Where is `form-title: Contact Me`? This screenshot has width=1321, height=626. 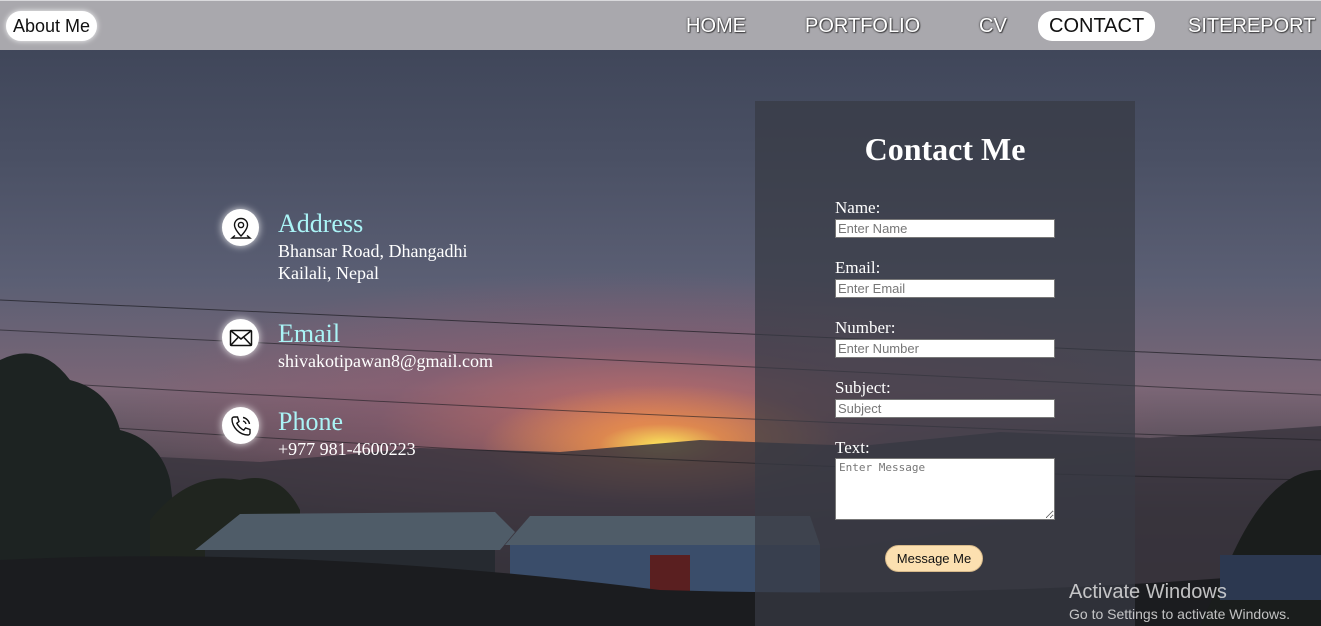 form-title: Contact Me is located at coordinates (945, 149).